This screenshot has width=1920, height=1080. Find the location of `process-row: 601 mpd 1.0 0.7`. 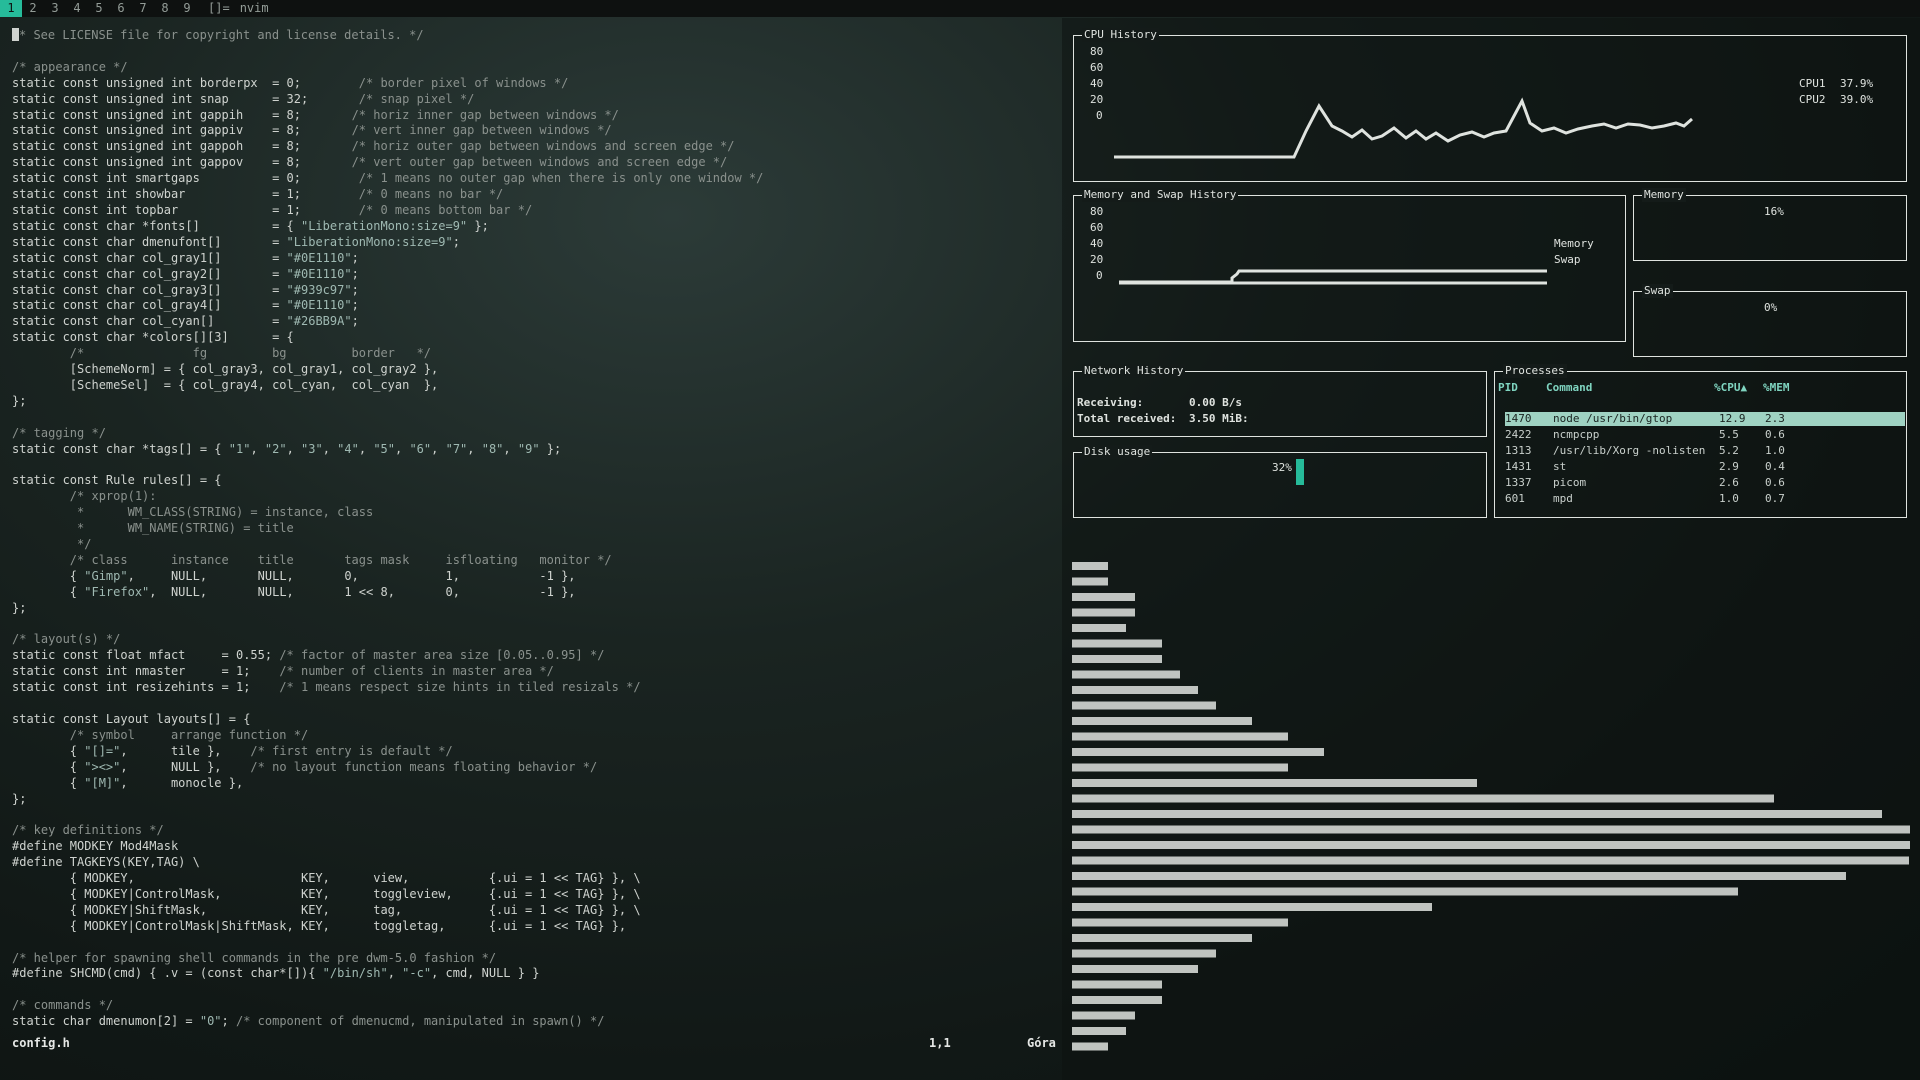

process-row: 601 mpd 1.0 0.7 is located at coordinates (1705, 499).